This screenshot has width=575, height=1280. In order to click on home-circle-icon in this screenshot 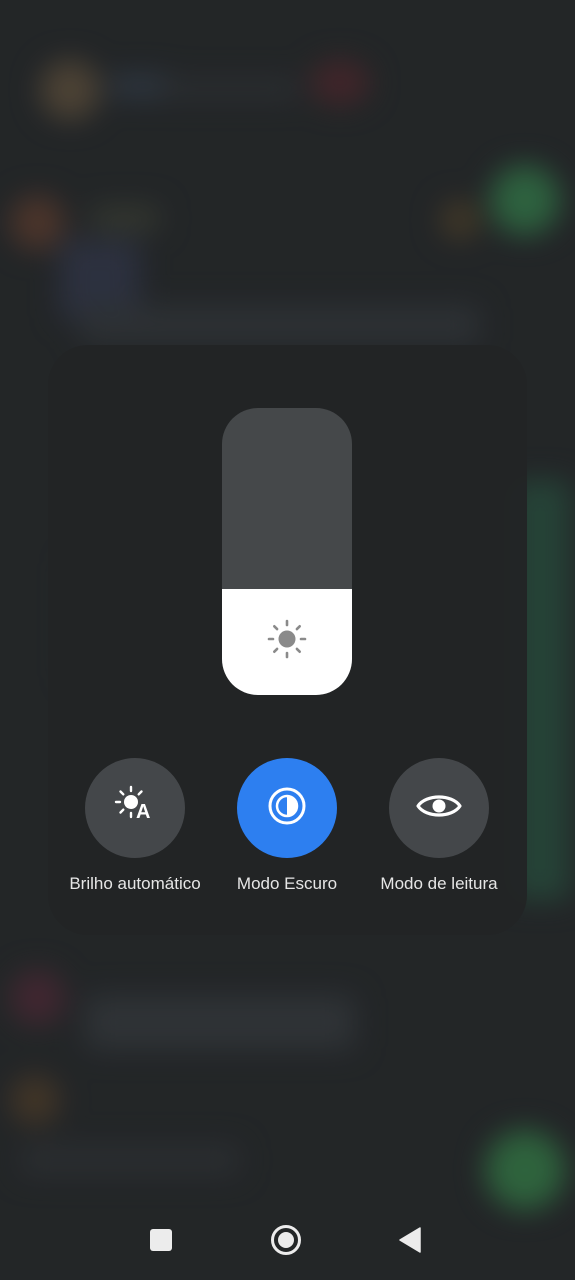, I will do `click(286, 1242)`.